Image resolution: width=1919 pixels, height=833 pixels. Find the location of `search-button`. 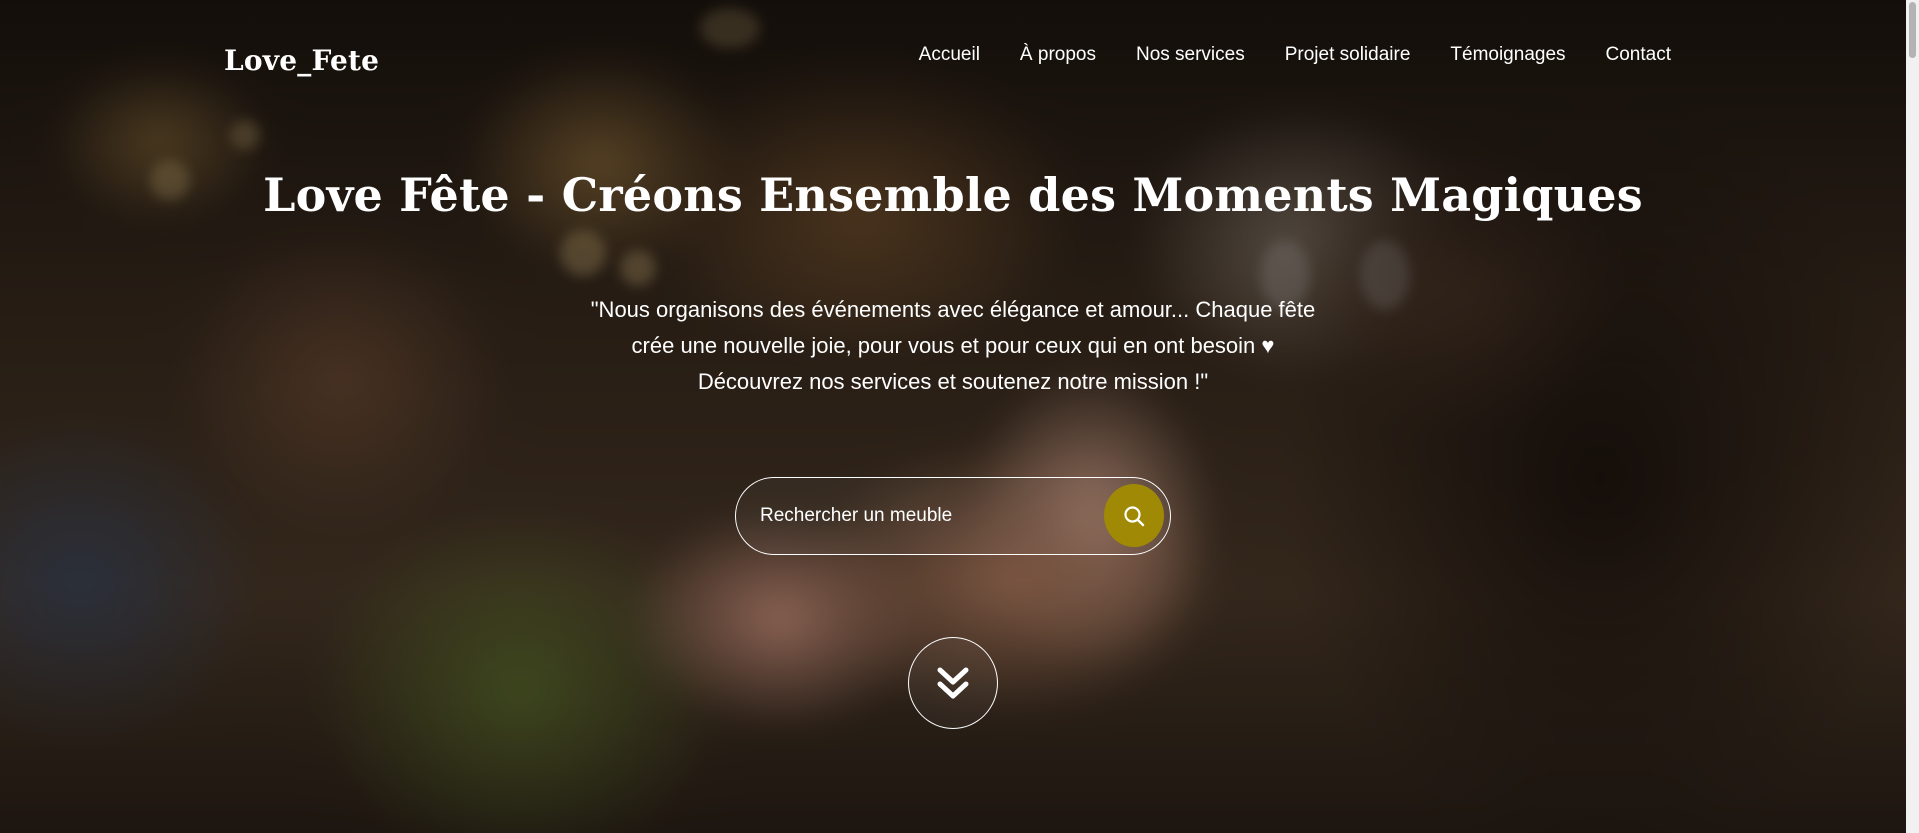

search-button is located at coordinates (1134, 515).